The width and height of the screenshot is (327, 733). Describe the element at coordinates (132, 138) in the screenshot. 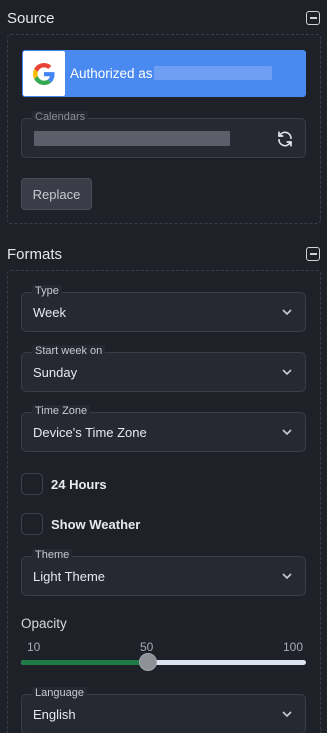

I see `redacted-calendar-list` at that location.